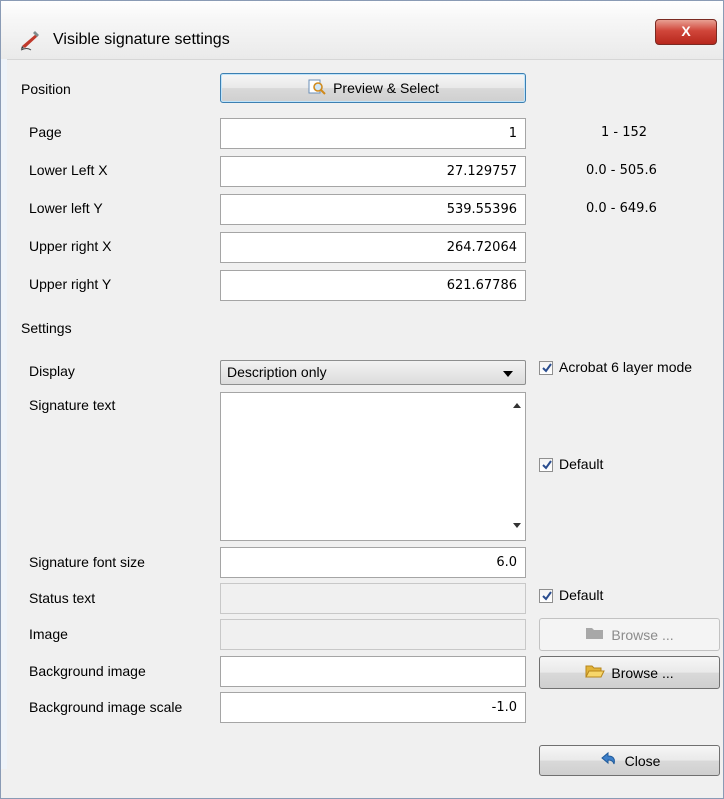 This screenshot has height=799, width=724. Describe the element at coordinates (373, 671) in the screenshot. I see `background-image-field` at that location.